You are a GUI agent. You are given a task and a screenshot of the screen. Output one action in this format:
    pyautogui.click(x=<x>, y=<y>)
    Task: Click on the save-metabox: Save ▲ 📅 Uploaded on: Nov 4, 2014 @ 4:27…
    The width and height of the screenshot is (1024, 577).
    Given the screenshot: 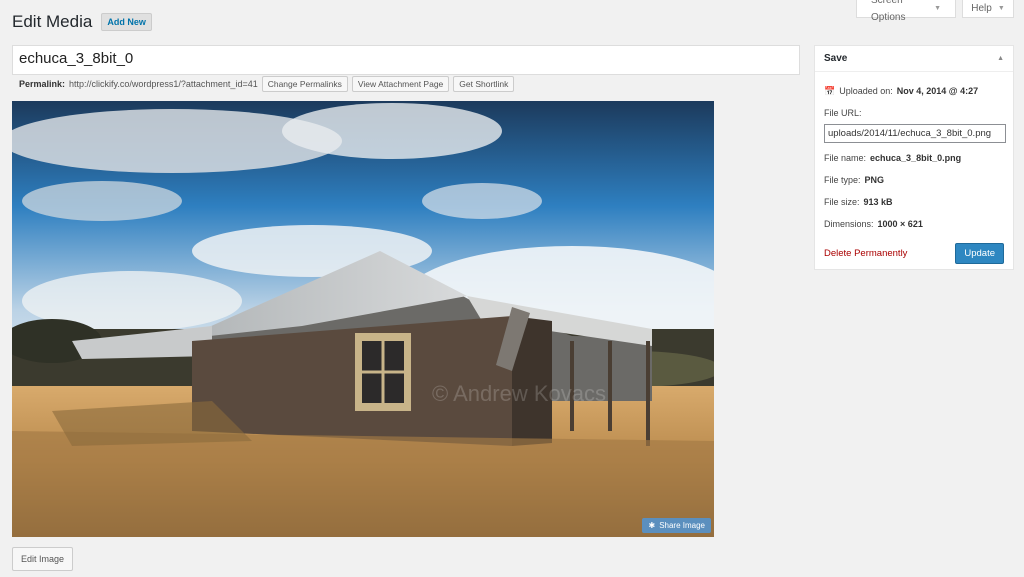 What is the action you would take?
    pyautogui.click(x=914, y=157)
    